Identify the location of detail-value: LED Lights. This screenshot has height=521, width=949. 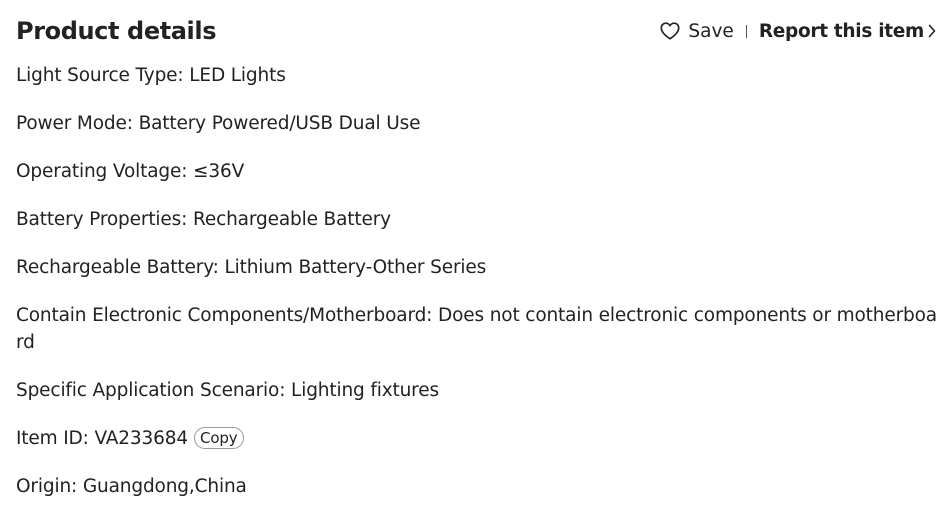
(237, 75).